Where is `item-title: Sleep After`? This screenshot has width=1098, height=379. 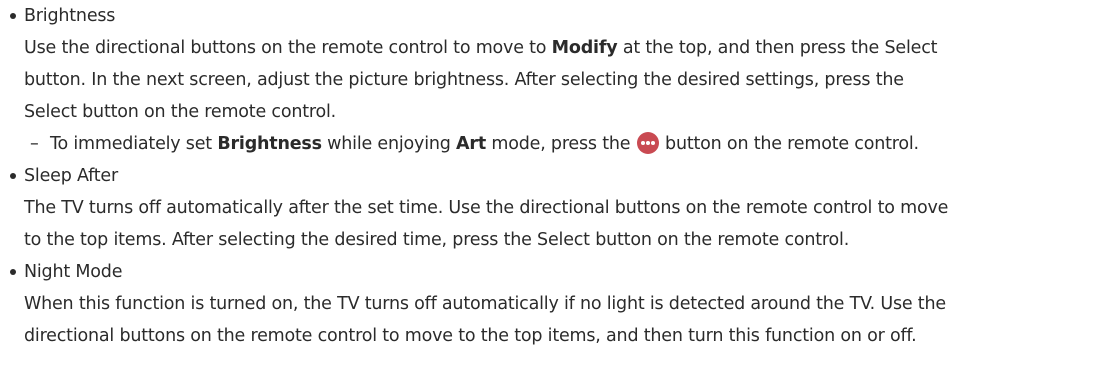
item-title: Sleep After is located at coordinates (71, 176).